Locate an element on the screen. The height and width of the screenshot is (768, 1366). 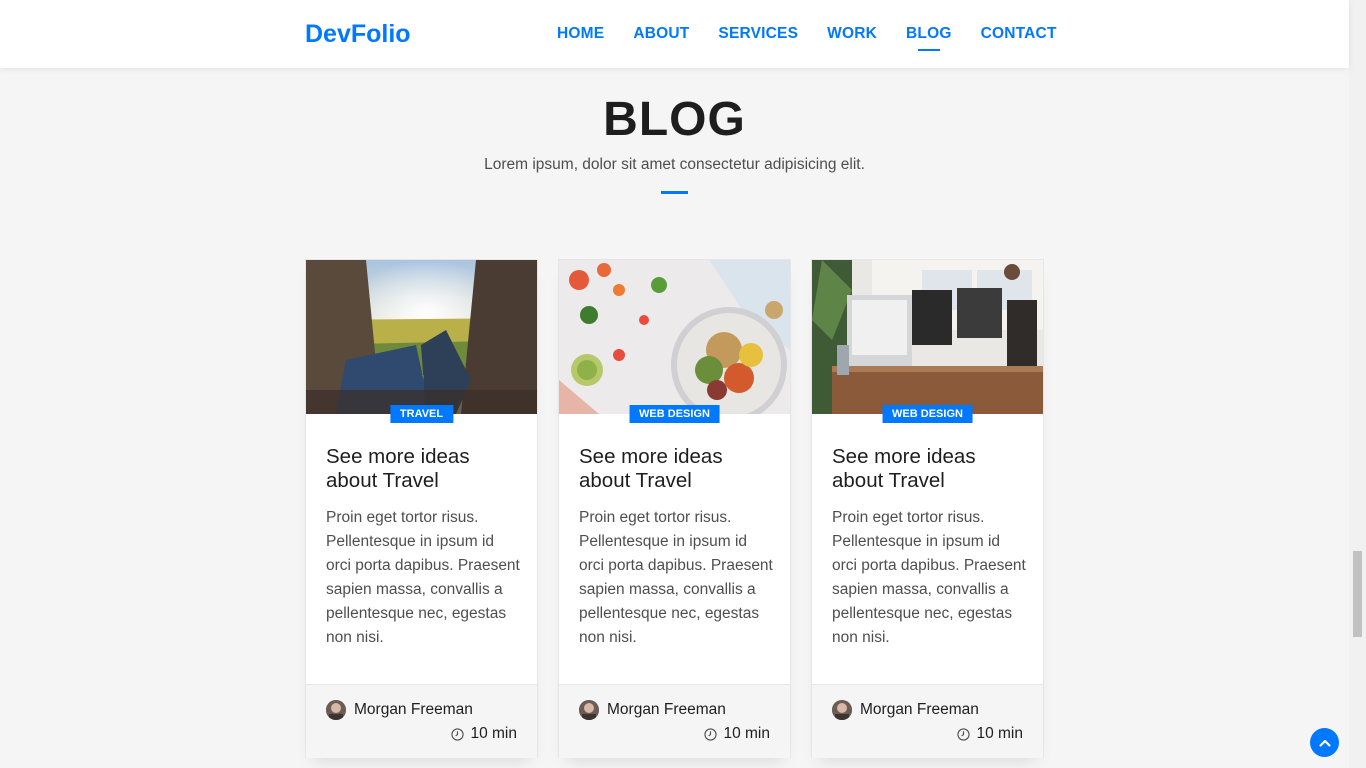
card-image-food is located at coordinates (674, 337).